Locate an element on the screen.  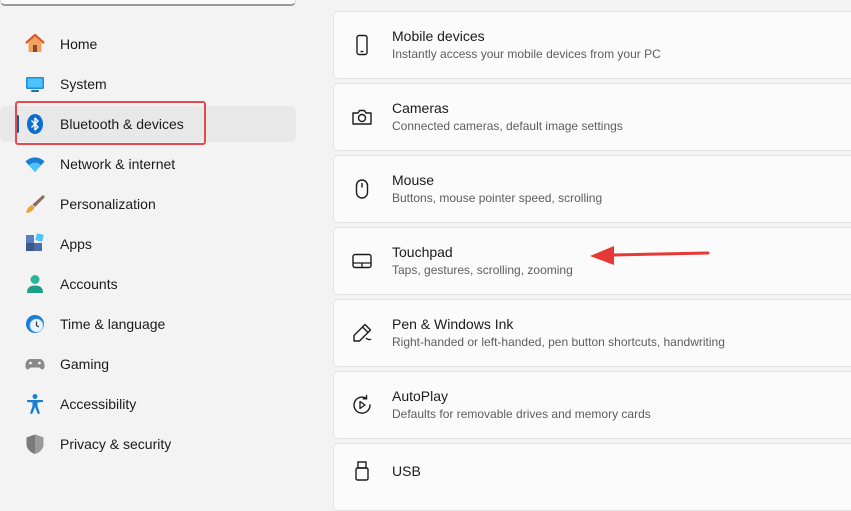
home-icon is located at coordinates (35, 44).